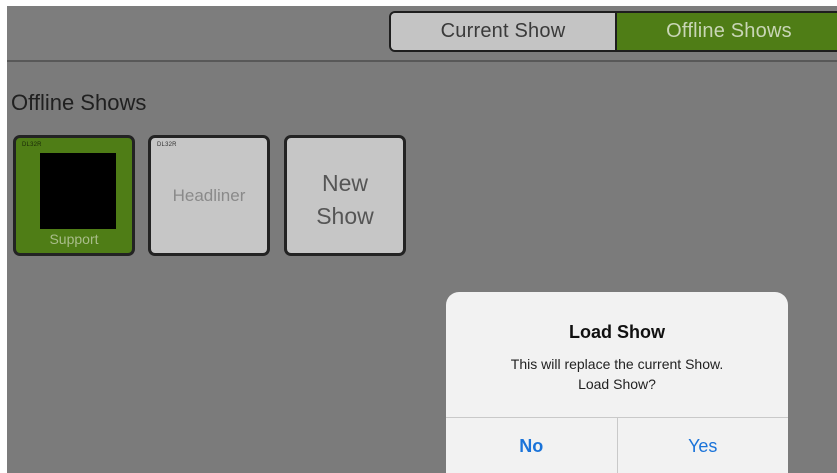  I want to click on new-show-label: New Show, so click(345, 200).